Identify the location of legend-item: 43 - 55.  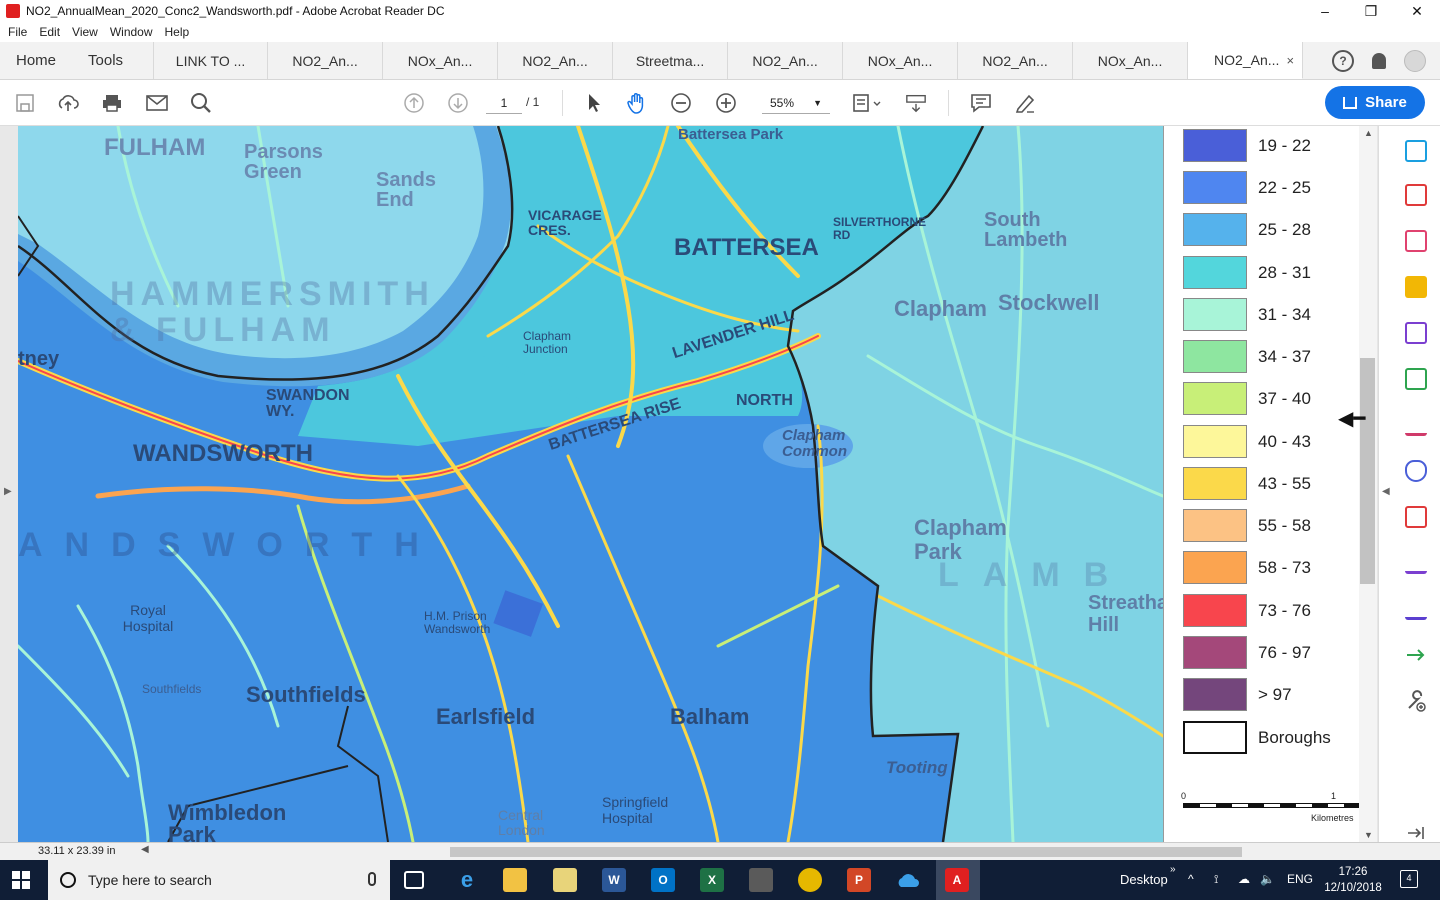
(1247, 483).